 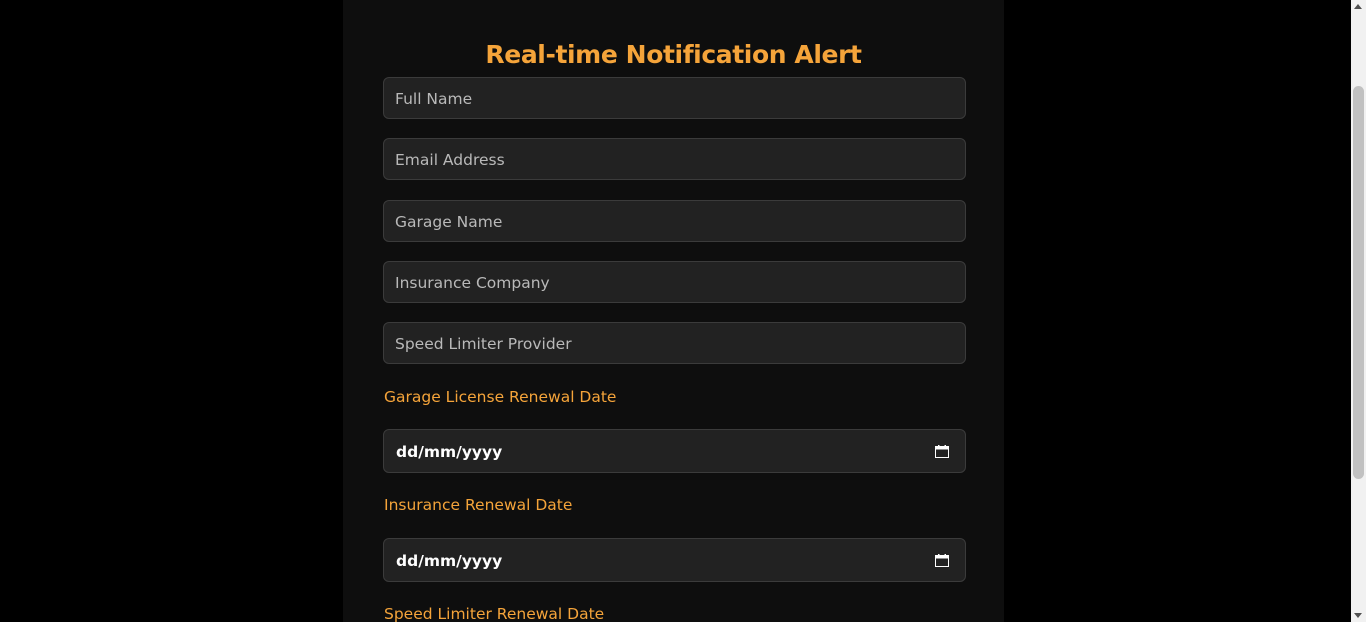 I want to click on garage-license-date-value: dd/mm/yyyy, so click(x=449, y=452).